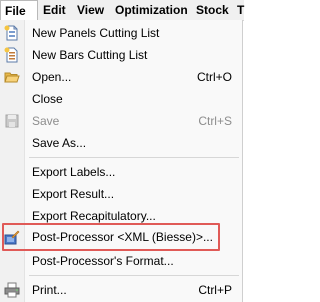 The height and width of the screenshot is (302, 320). What do you see at coordinates (121, 121) in the screenshot?
I see `menu-item-save: Save Ctrl+S` at bounding box center [121, 121].